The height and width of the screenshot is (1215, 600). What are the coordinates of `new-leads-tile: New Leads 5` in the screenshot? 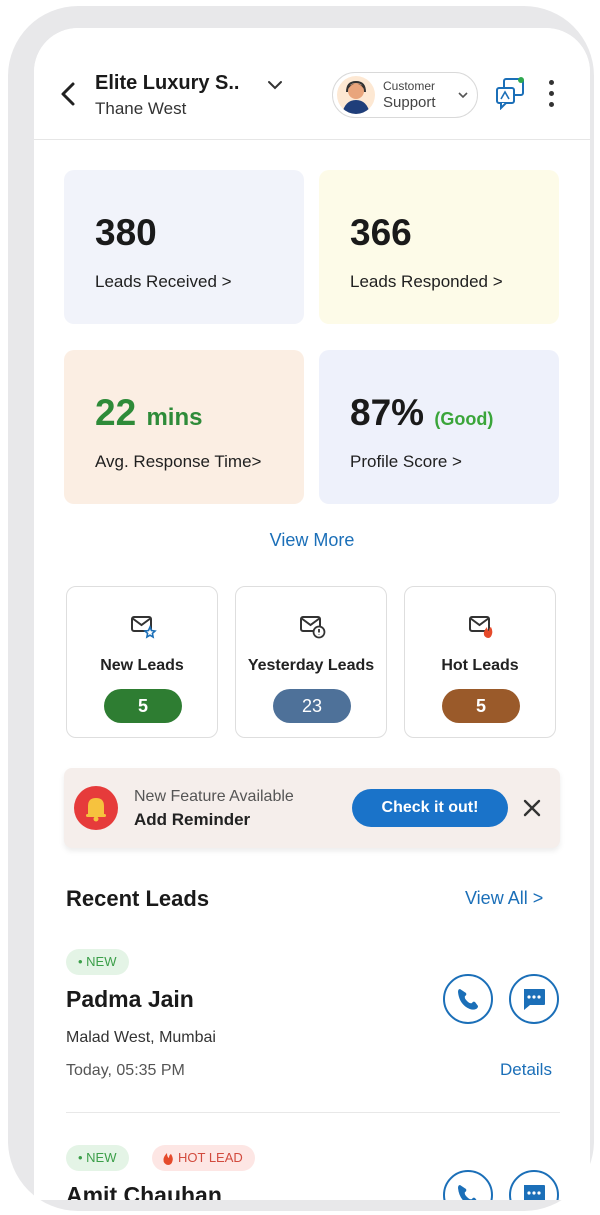 It's located at (142, 662).